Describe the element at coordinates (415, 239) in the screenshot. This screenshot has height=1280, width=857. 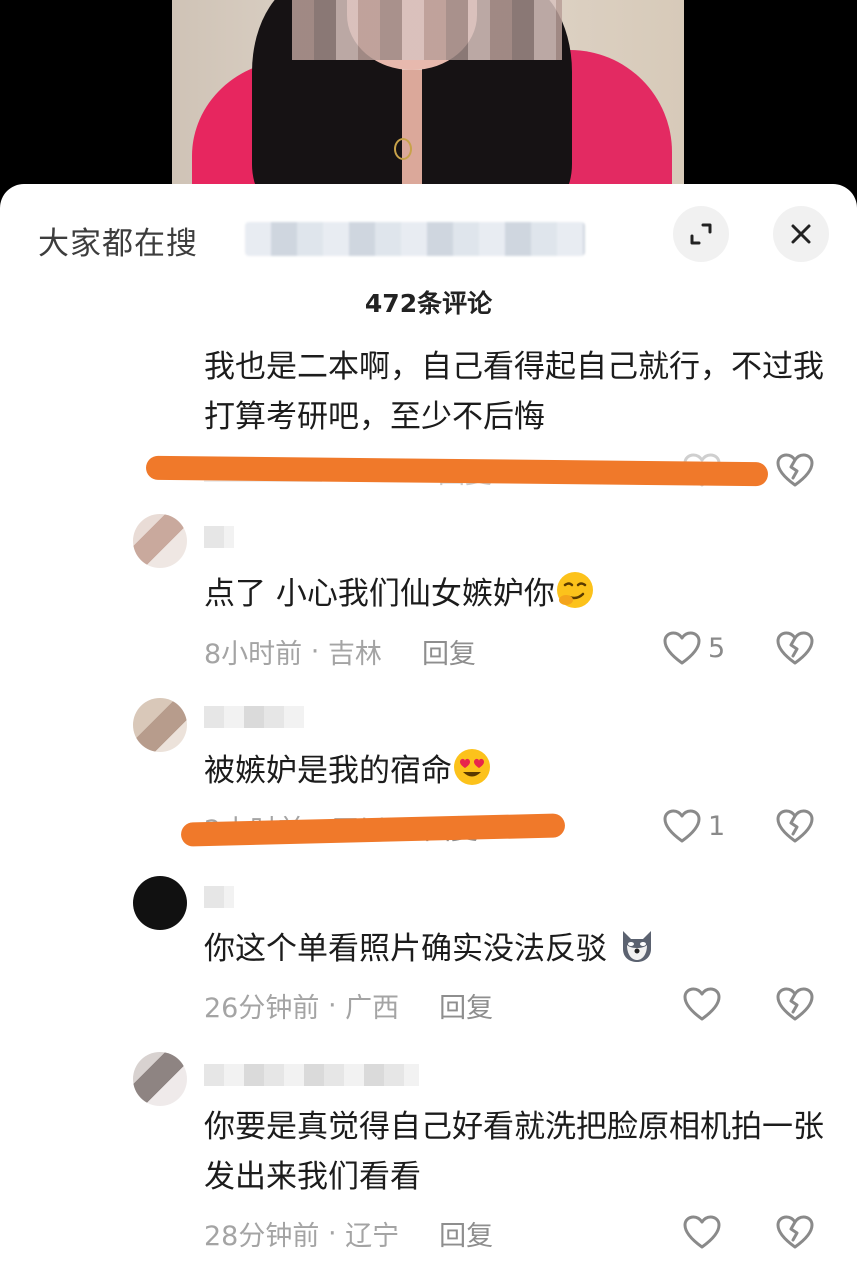
I see `search-suggestion-blurred` at that location.